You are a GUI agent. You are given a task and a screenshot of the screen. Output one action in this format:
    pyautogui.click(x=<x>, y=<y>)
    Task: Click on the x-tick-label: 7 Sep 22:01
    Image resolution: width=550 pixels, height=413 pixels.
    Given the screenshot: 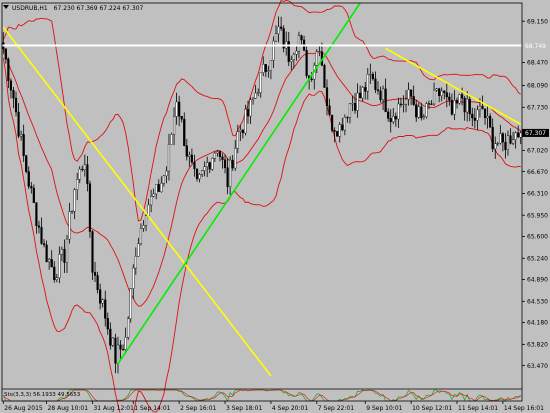 What is the action you would take?
    pyautogui.click(x=336, y=408)
    